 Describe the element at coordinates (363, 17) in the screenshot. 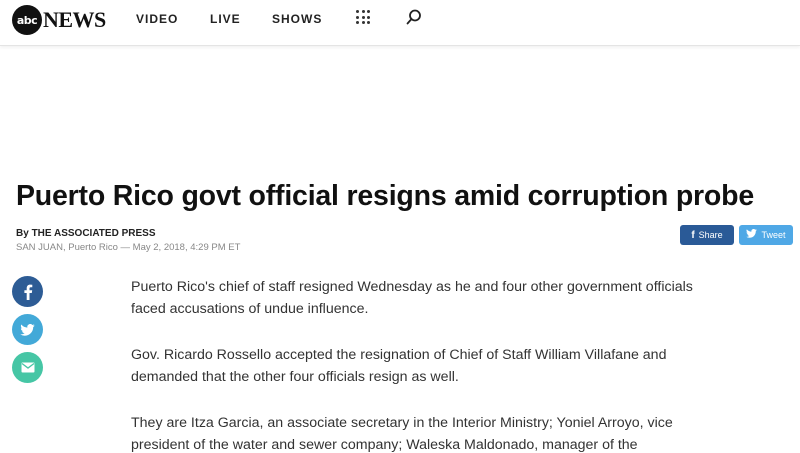

I see `grid-menu-icon` at that location.